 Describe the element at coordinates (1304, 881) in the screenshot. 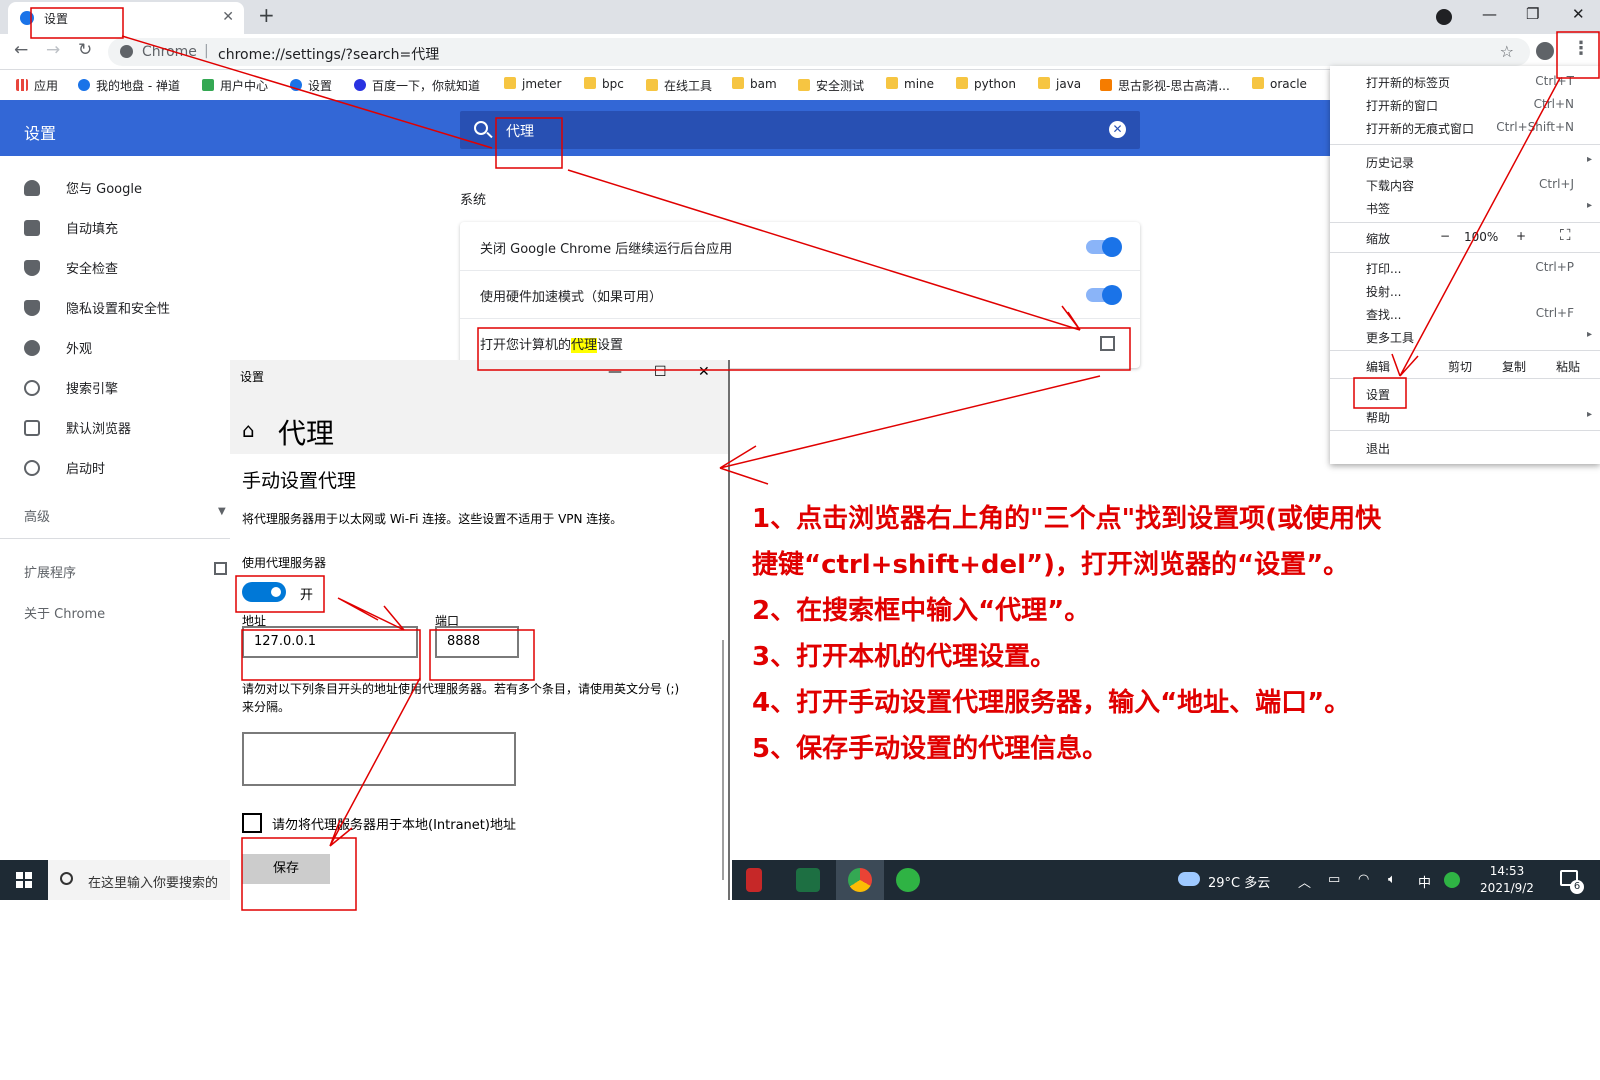

I see `chevron-up-icon: ︿` at that location.